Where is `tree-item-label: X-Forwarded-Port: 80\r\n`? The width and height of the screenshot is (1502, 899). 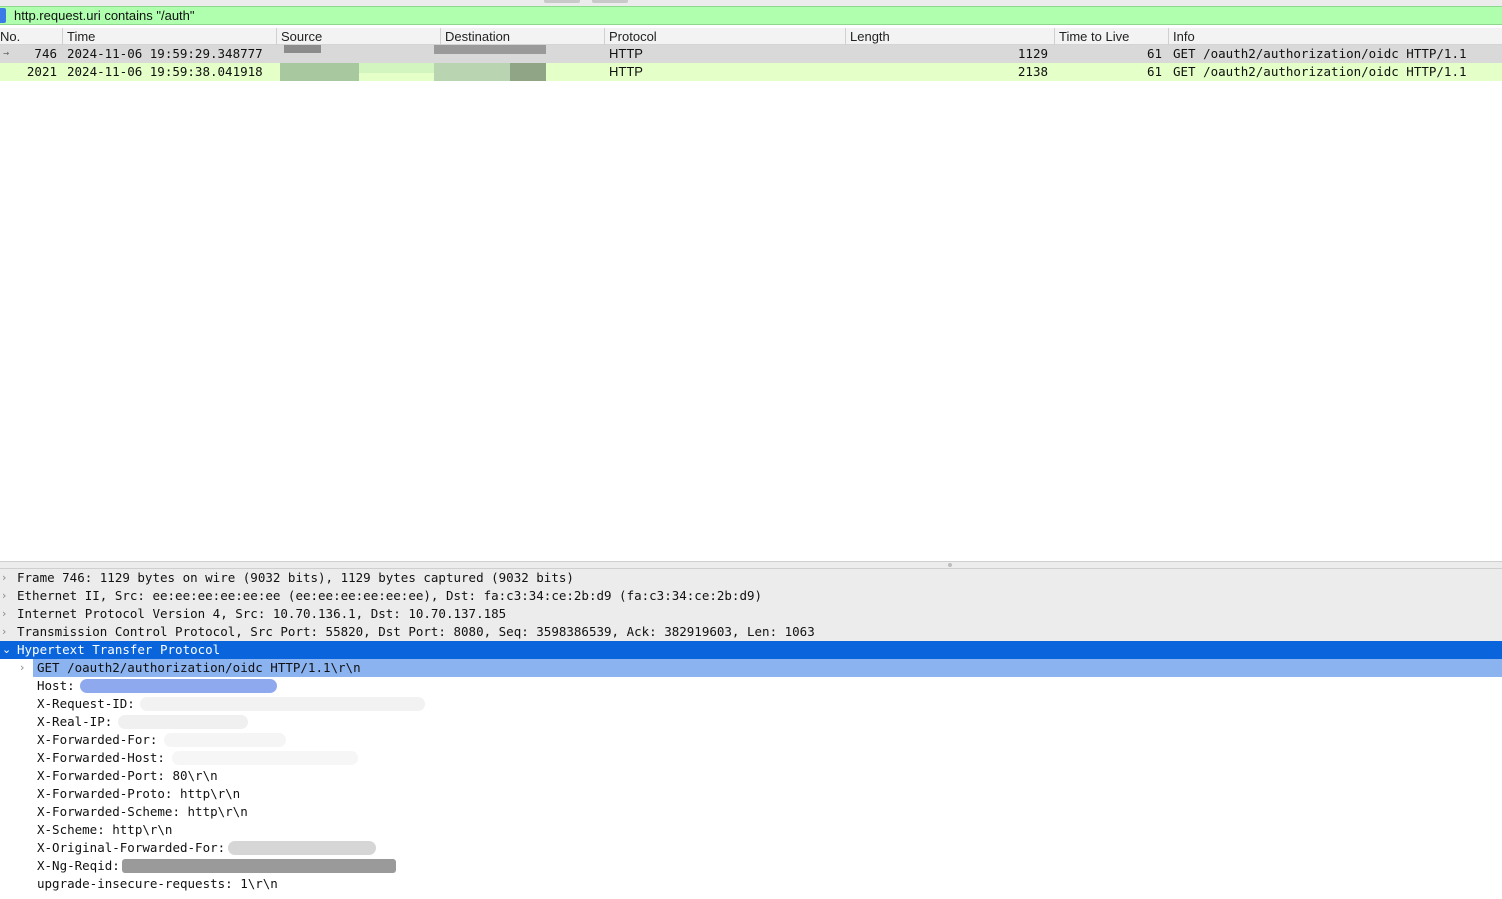 tree-item-label: X-Forwarded-Port: 80\r\n is located at coordinates (127, 775).